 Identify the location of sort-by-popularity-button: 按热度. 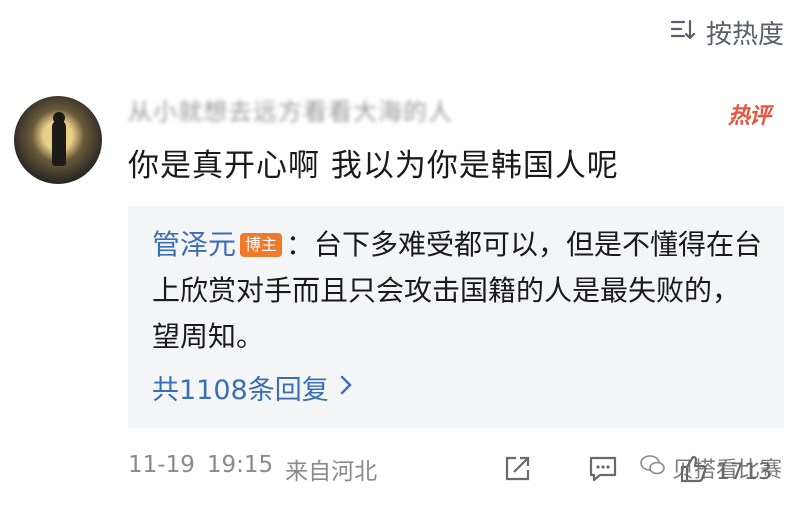
(727, 32).